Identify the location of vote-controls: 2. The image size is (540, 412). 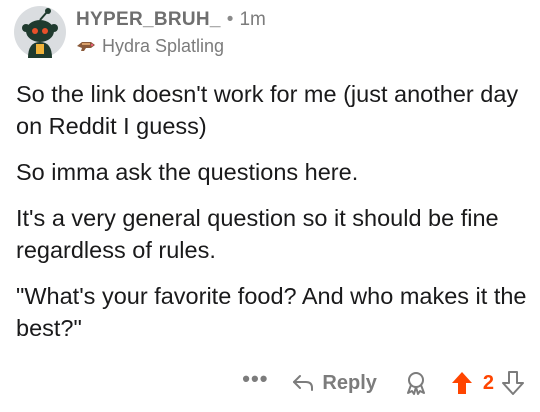
(487, 383).